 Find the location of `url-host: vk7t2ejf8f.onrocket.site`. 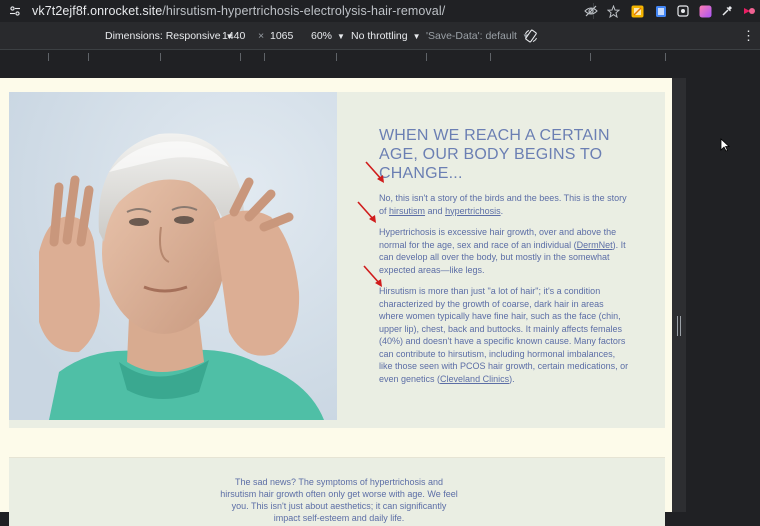

url-host: vk7t2ejf8f.onrocket.site is located at coordinates (97, 11).